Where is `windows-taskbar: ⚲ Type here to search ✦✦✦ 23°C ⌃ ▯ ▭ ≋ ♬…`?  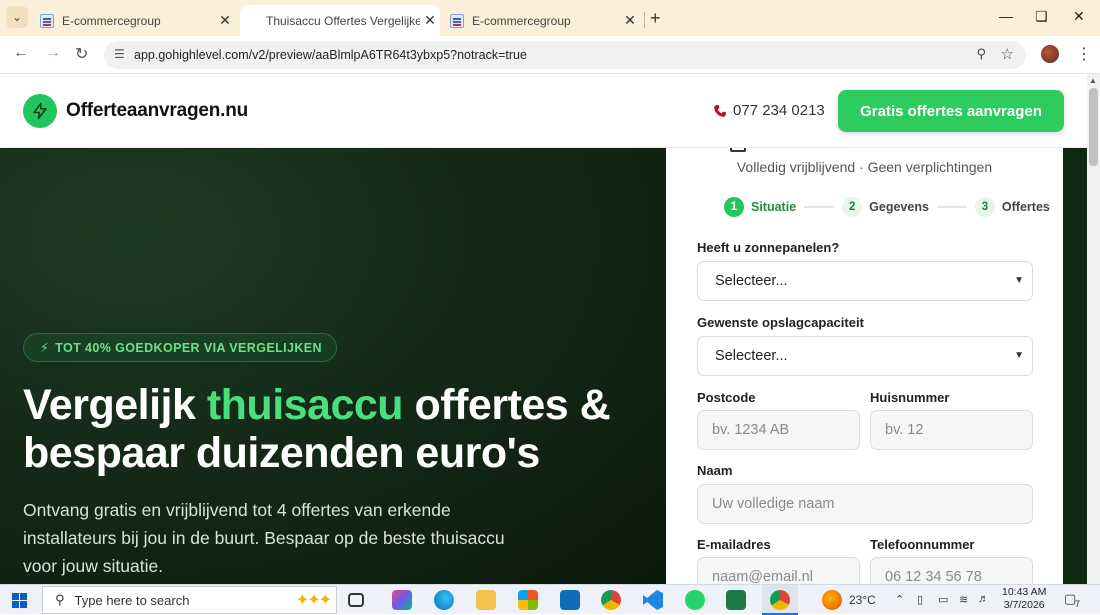 windows-taskbar: ⚲ Type here to search ✦✦✦ 23°C ⌃ ▯ ▭ ≋ ♬… is located at coordinates (550, 599).